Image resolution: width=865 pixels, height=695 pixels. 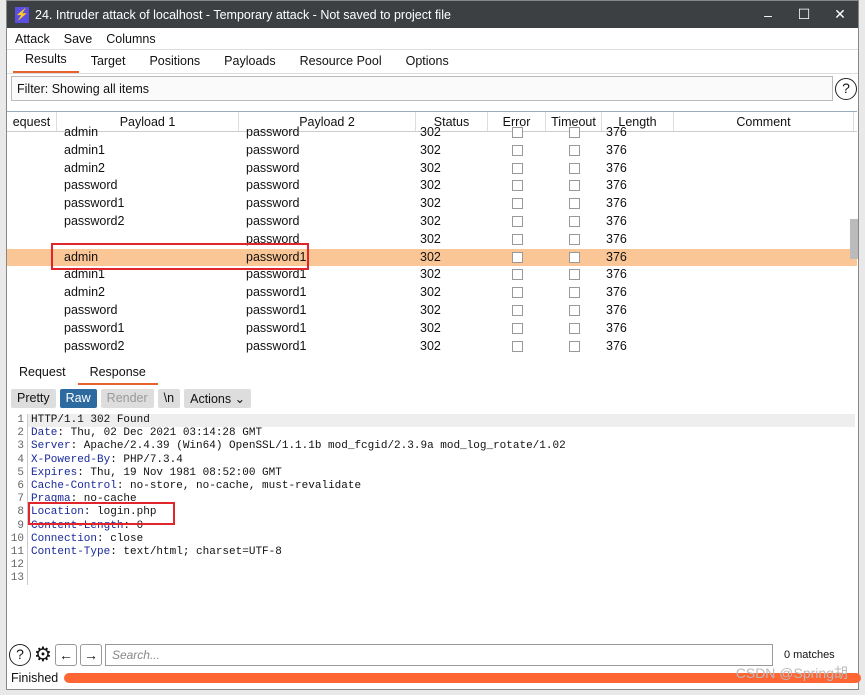 I want to click on line-text: Connection: close, so click(x=441, y=539).